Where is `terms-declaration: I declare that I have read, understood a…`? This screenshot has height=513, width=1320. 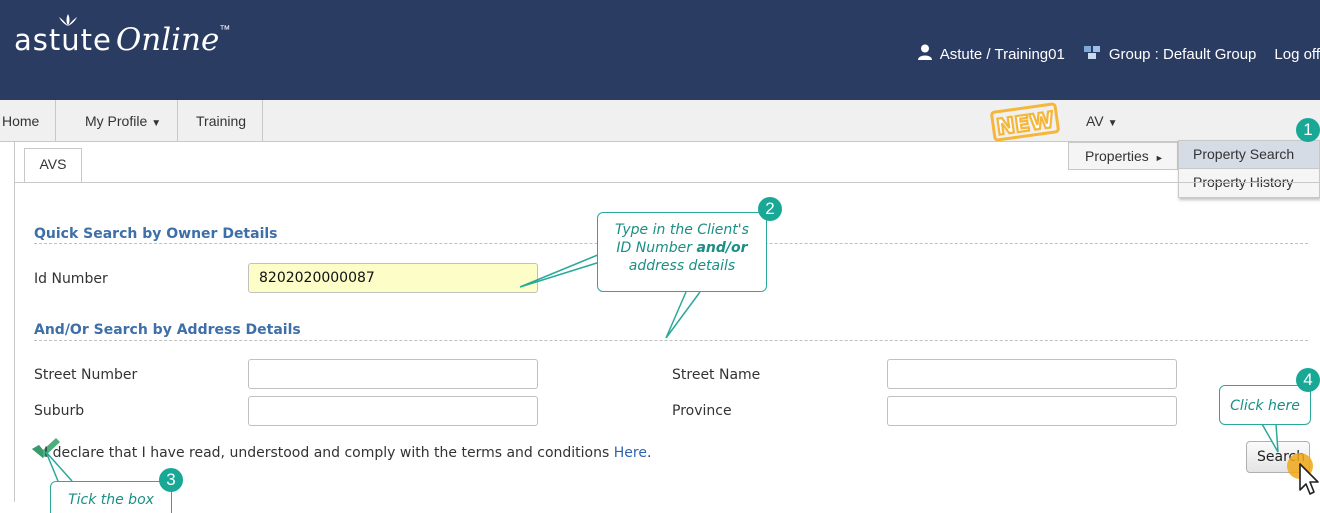 terms-declaration: I declare that I have read, understood a… is located at coordinates (347, 453).